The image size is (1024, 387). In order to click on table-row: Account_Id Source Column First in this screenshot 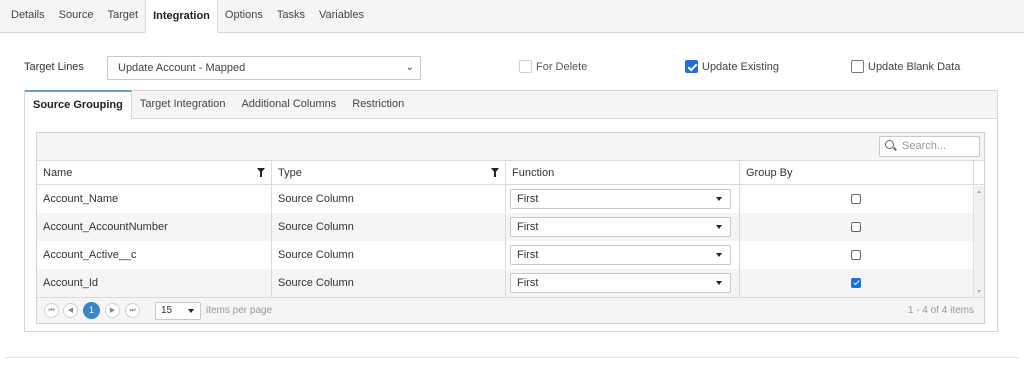, I will do `click(510, 283)`.